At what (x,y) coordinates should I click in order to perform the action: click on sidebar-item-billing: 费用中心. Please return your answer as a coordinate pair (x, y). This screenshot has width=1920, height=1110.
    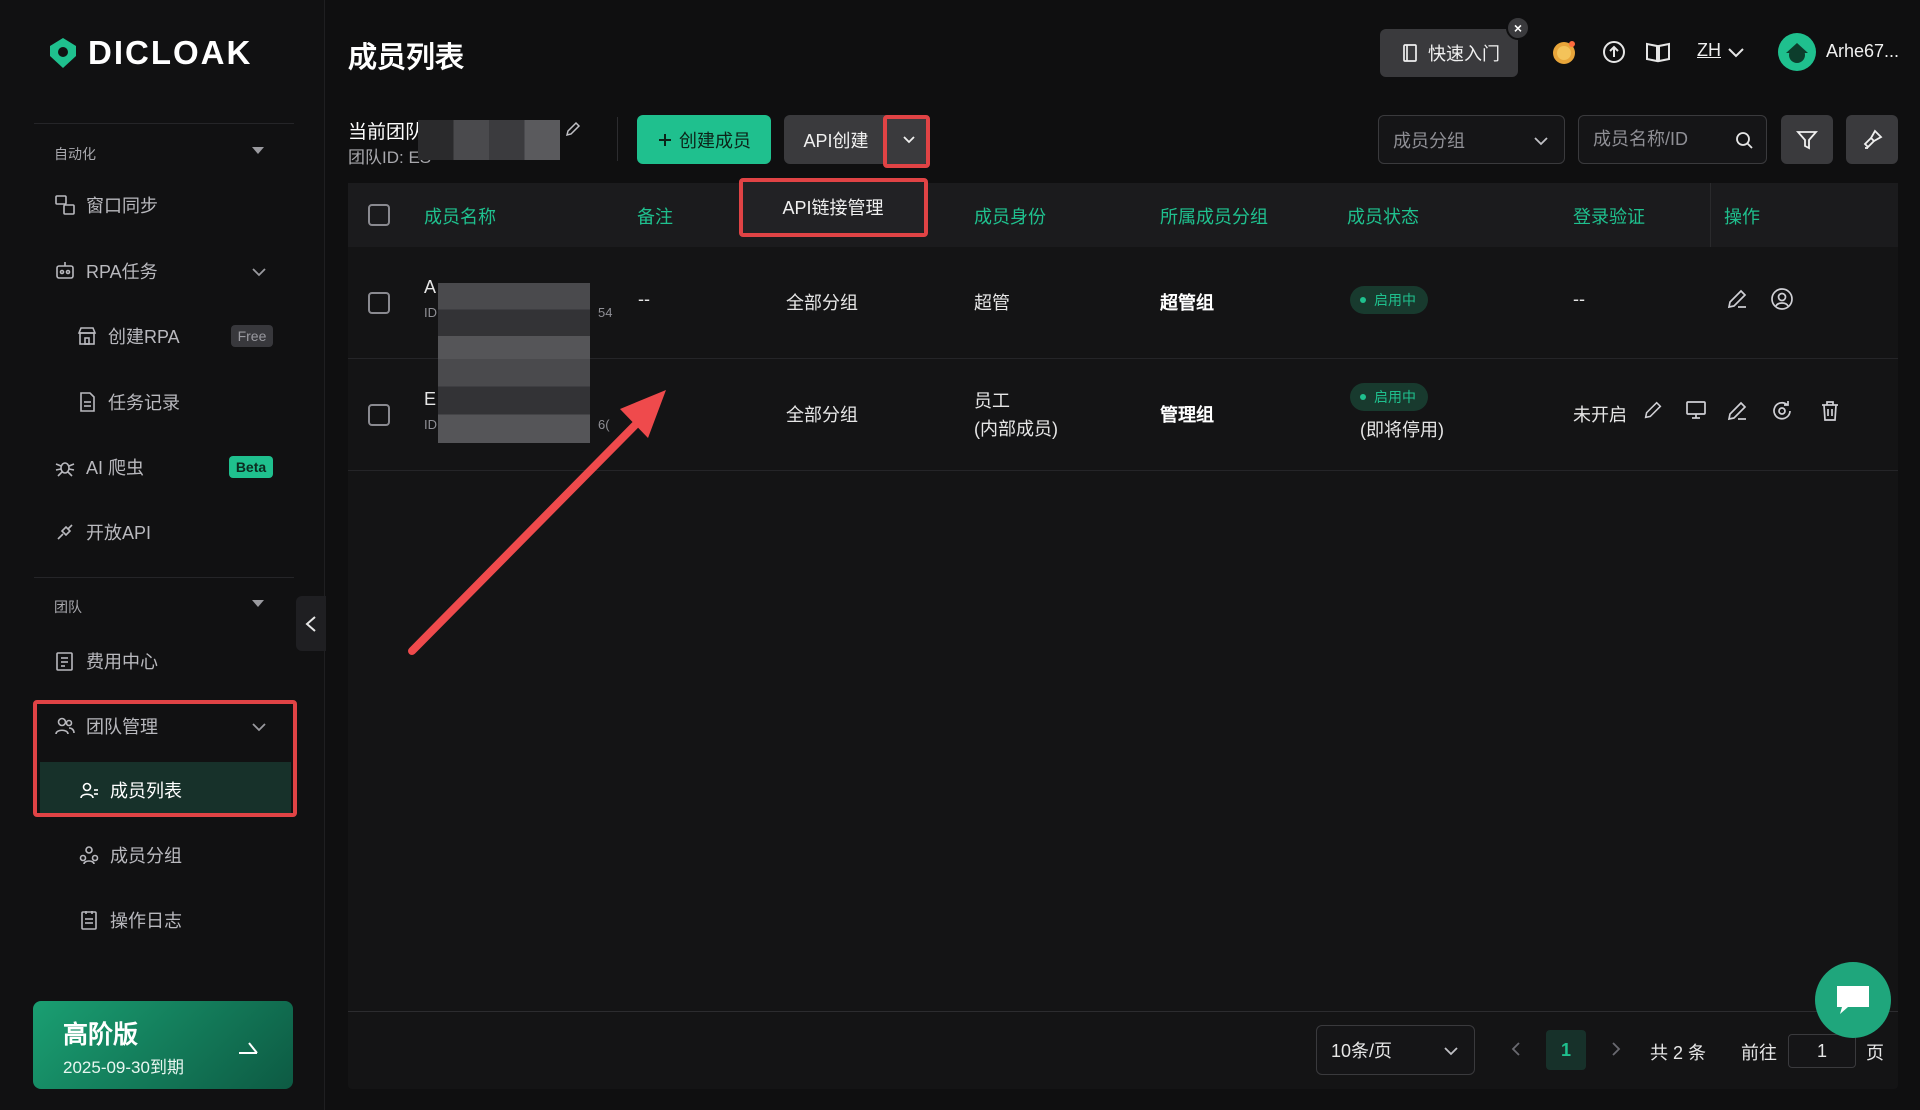
    Looking at the image, I should click on (106, 661).